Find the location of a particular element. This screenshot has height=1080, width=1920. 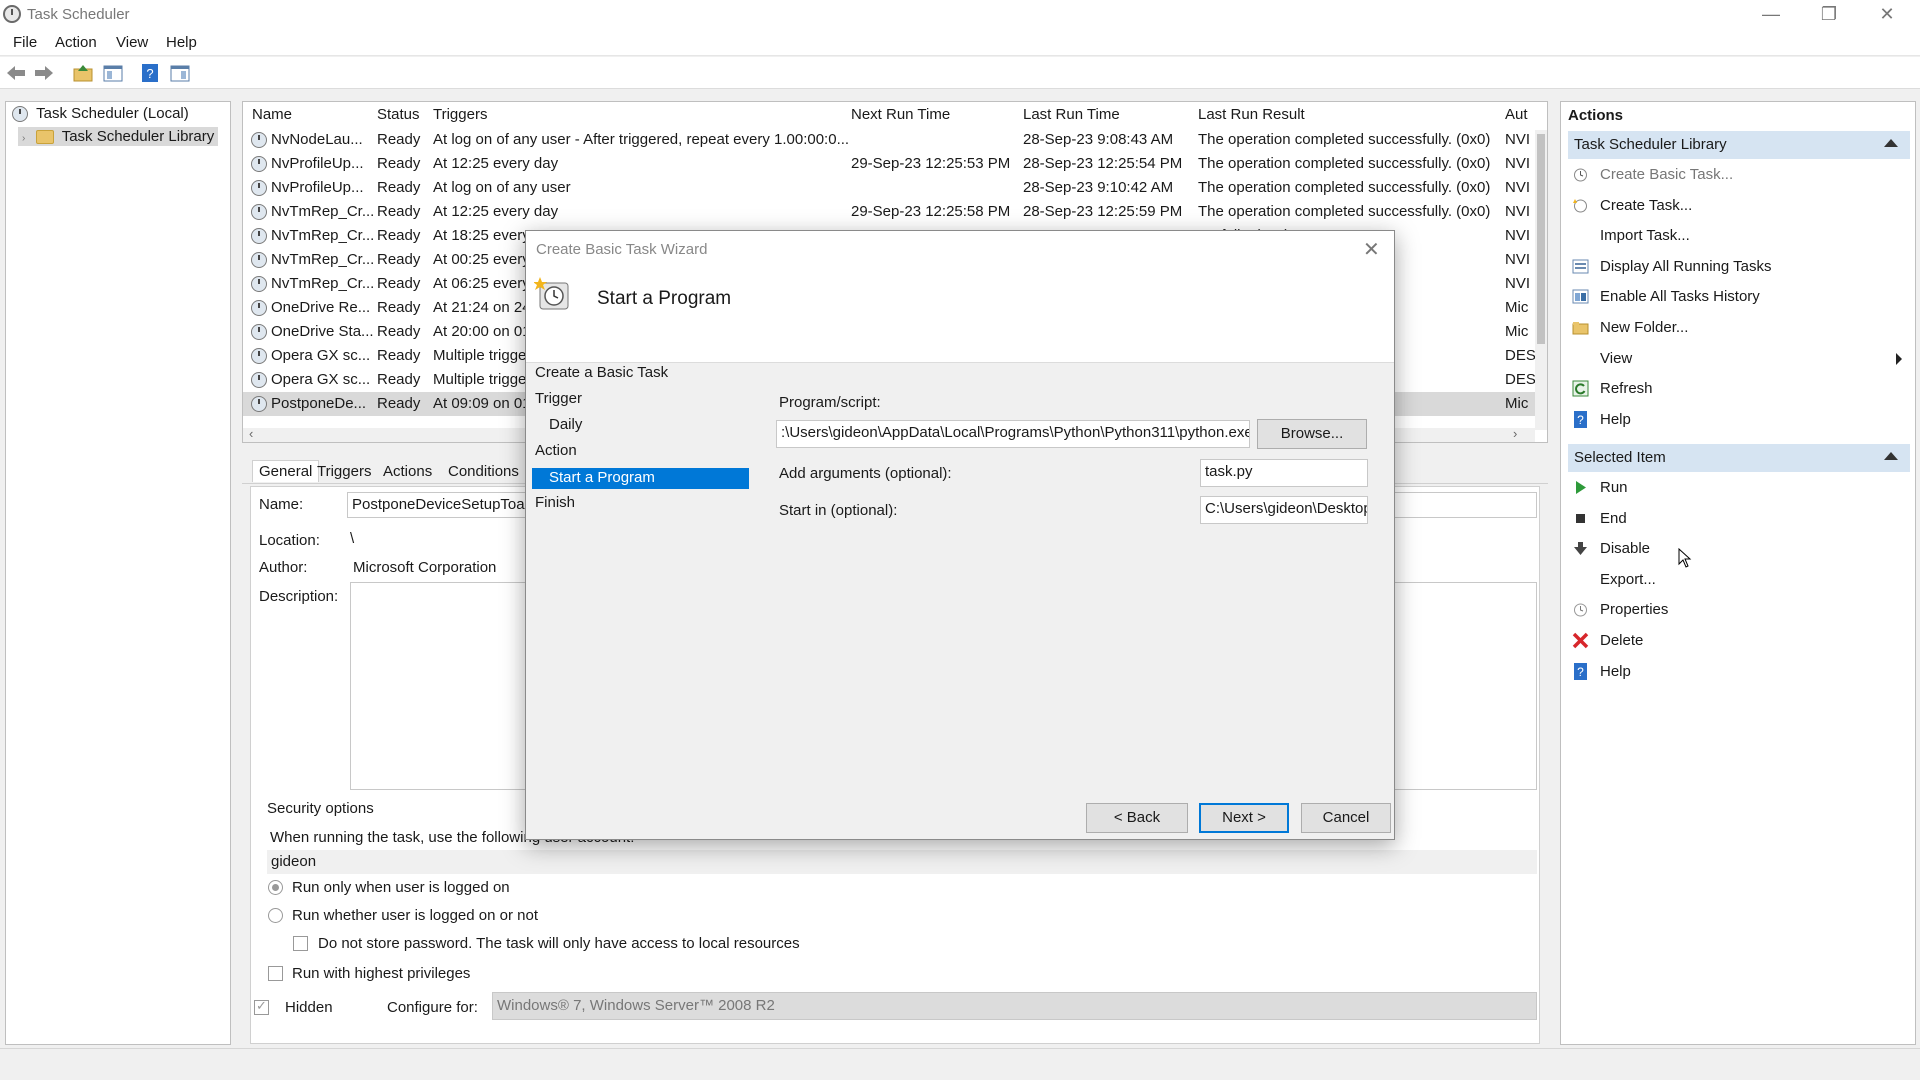

menu-action: Action is located at coordinates (76, 42).